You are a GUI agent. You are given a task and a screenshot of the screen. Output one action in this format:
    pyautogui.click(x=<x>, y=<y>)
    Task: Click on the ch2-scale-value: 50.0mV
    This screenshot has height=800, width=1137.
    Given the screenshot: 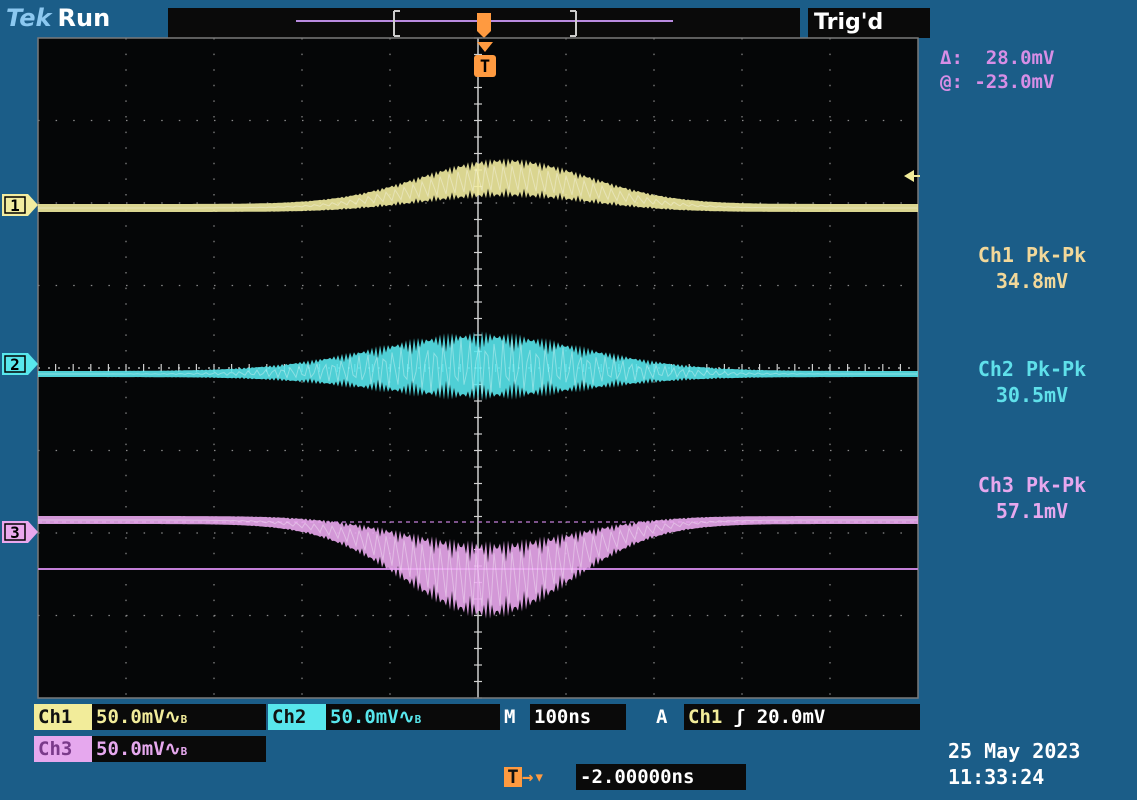 What is the action you would take?
    pyautogui.click(x=364, y=717)
    